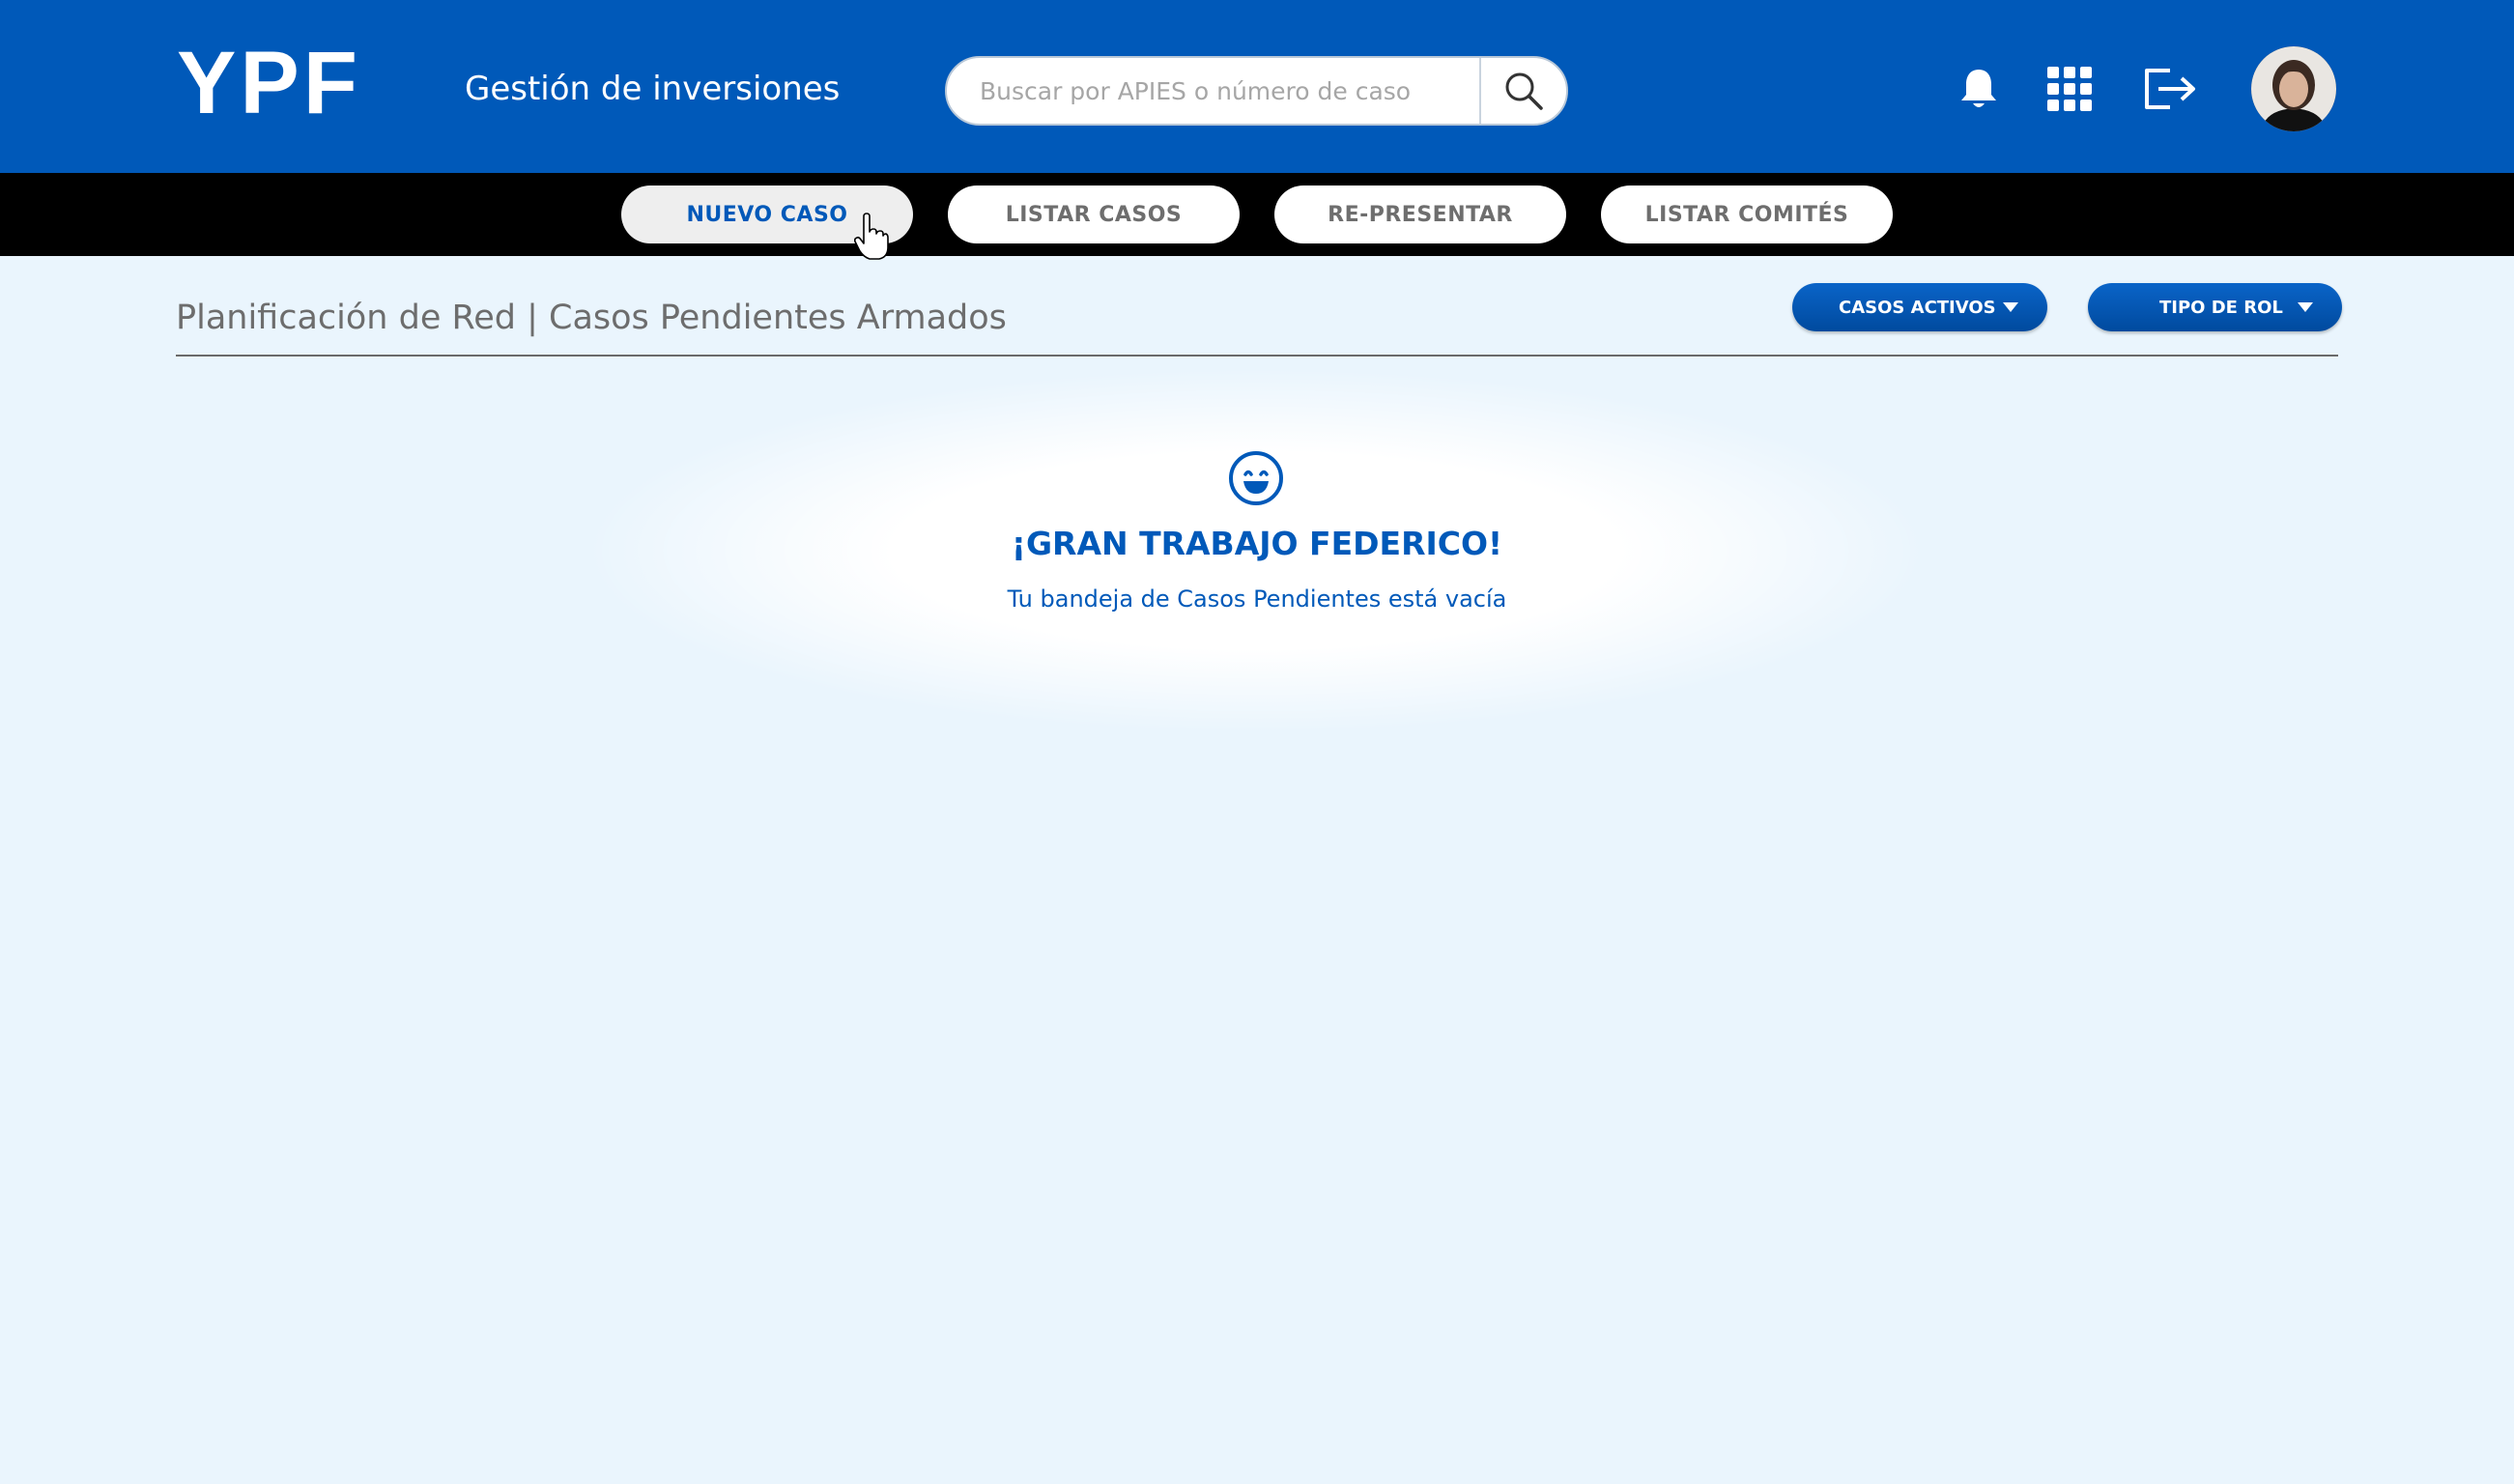 The width and height of the screenshot is (2514, 1484). Describe the element at coordinates (653, 89) in the screenshot. I see `app-title: Gestión de inversiones` at that location.